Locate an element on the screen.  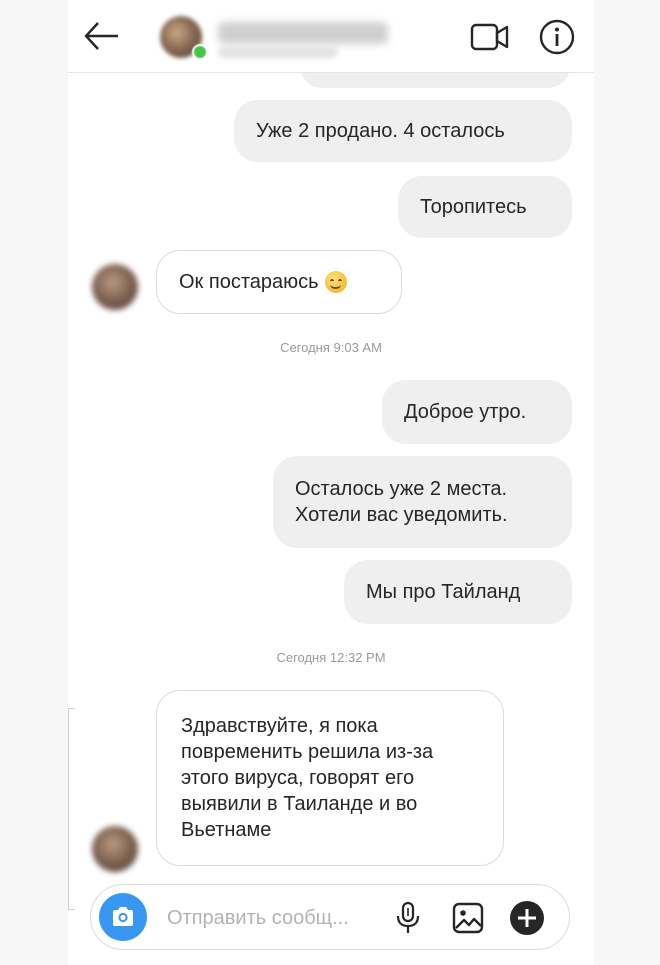
microphone-button is located at coordinates (408, 918).